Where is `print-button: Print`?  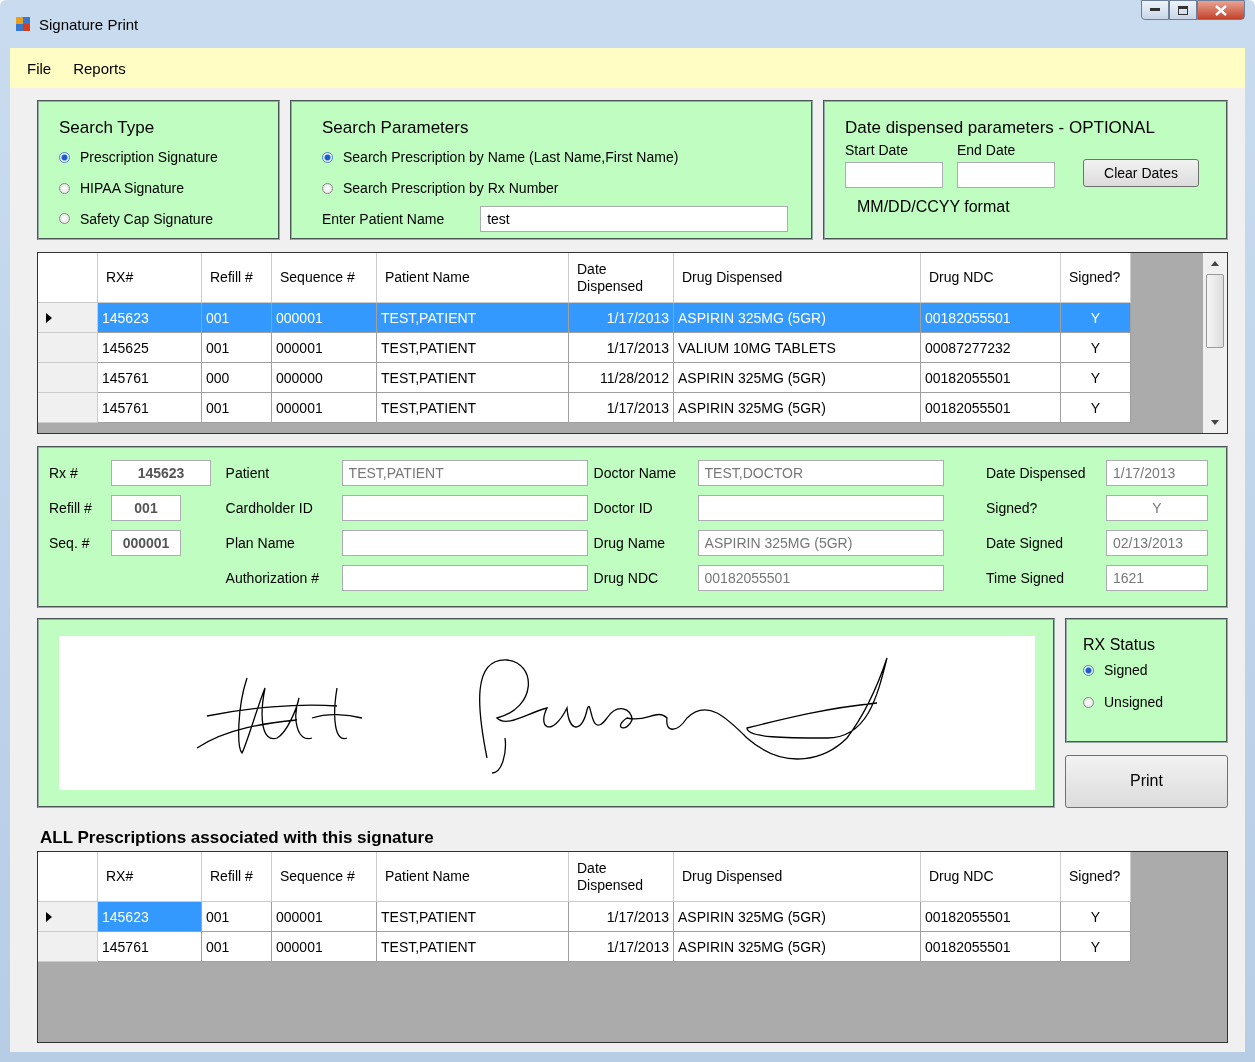
print-button: Print is located at coordinates (1146, 781).